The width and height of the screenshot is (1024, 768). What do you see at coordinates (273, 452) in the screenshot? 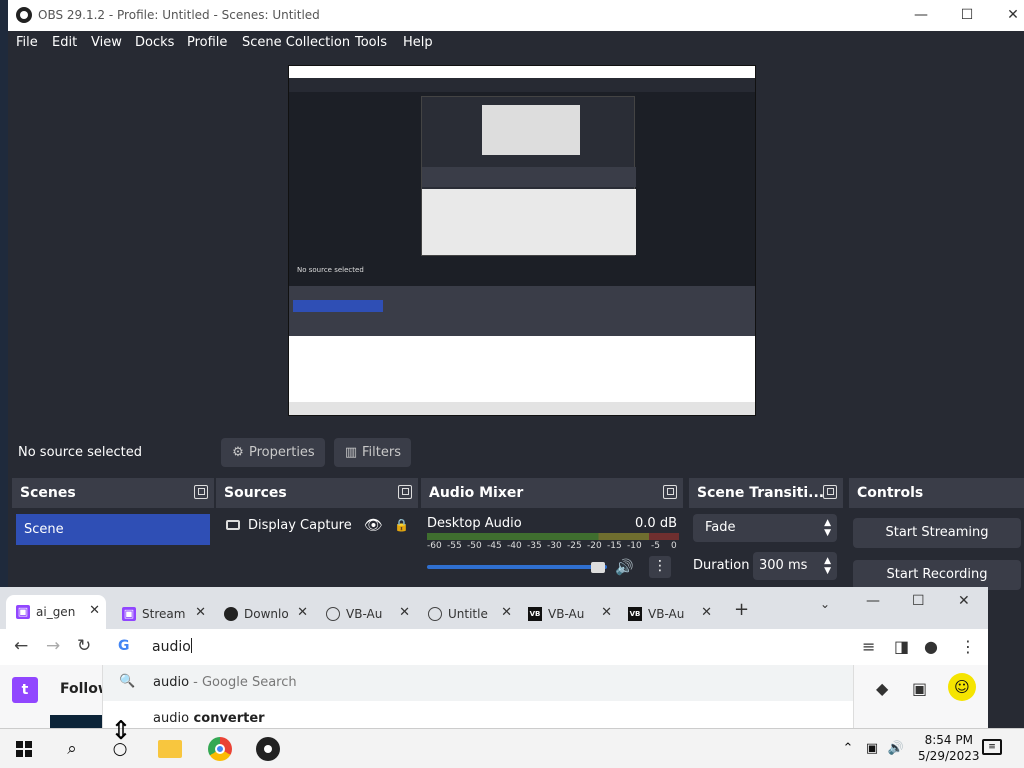
I see `properties-button: ⚙ Properties` at bounding box center [273, 452].